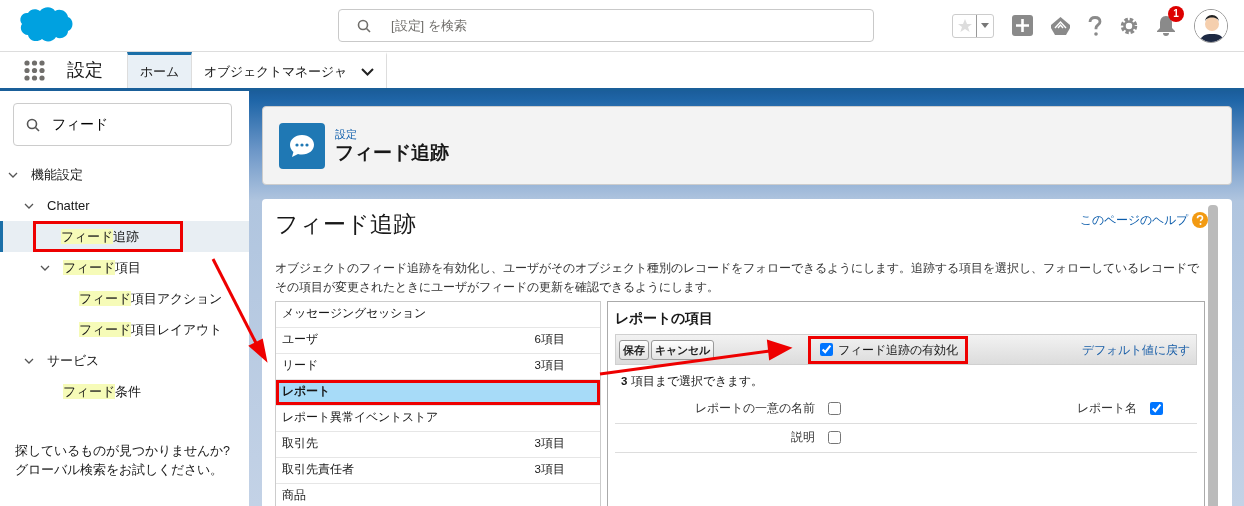 The height and width of the screenshot is (506, 1244). What do you see at coordinates (1213, 355) in the screenshot?
I see `scrollbar` at bounding box center [1213, 355].